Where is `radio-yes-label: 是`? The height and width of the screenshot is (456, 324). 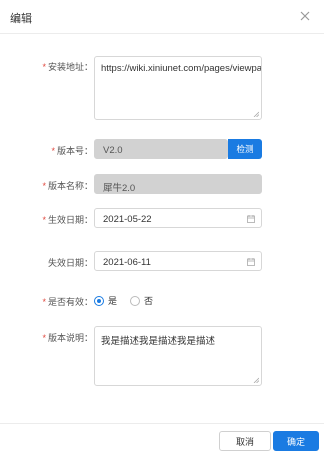 radio-yes-label: 是 is located at coordinates (113, 301).